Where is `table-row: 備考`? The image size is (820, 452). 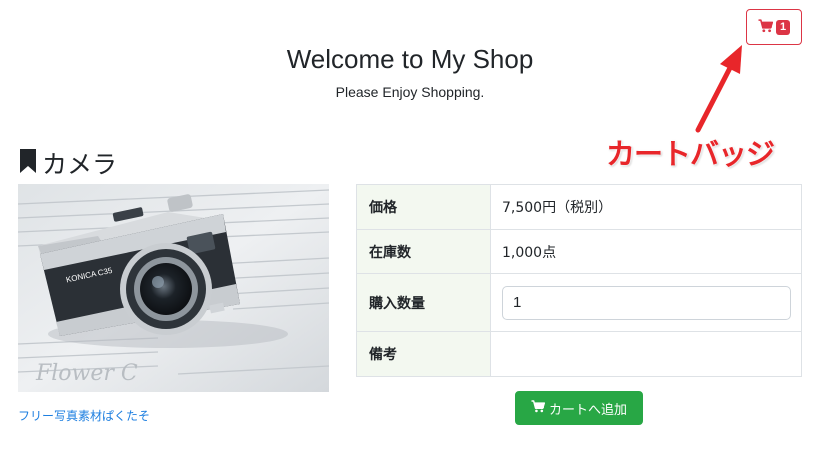
table-row: 備考 is located at coordinates (579, 354).